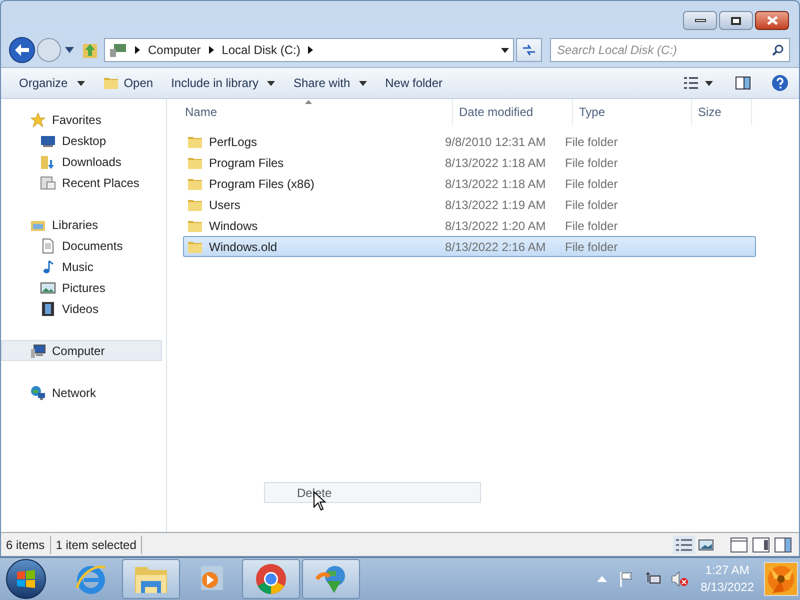  Describe the element at coordinates (48, 182) in the screenshot. I see `recent-places-icon` at that location.